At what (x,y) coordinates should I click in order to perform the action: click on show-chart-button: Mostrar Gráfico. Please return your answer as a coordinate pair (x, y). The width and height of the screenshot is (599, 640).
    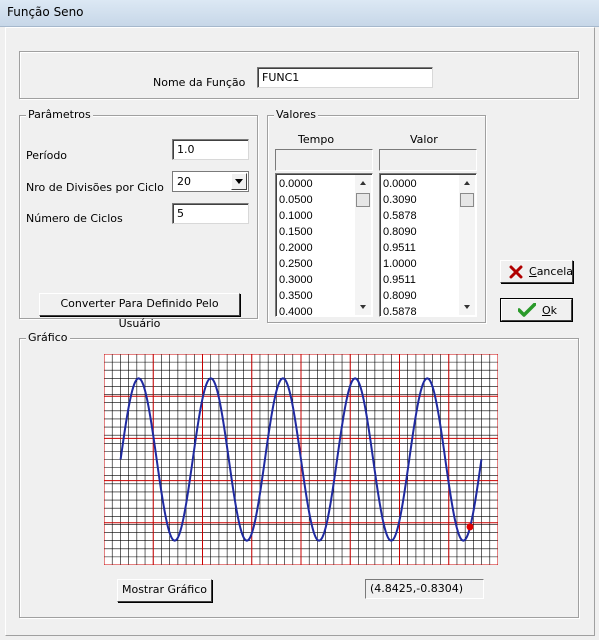
    Looking at the image, I should click on (164, 590).